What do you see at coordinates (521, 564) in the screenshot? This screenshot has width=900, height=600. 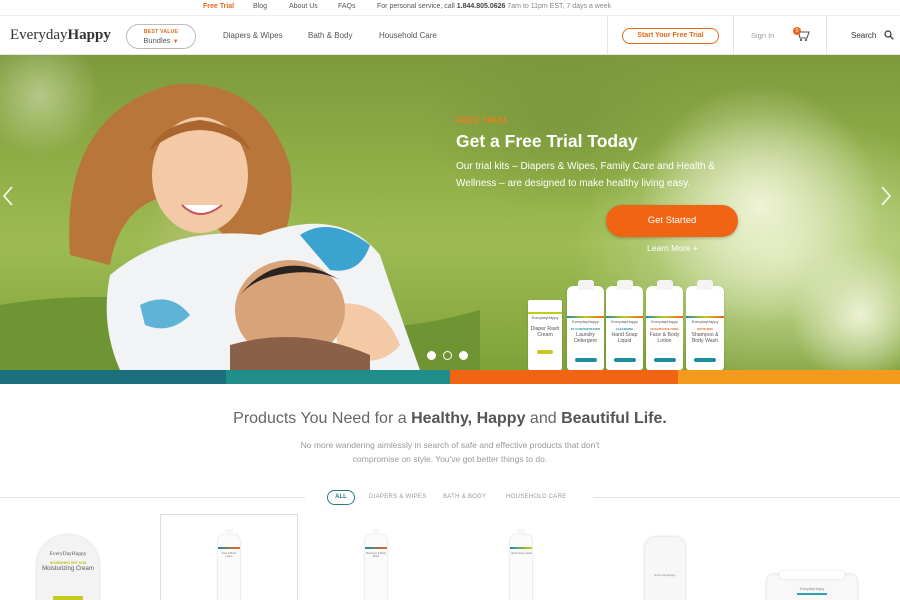 I see `product-hand-soap-bottle: Hand Soap Liquid` at bounding box center [521, 564].